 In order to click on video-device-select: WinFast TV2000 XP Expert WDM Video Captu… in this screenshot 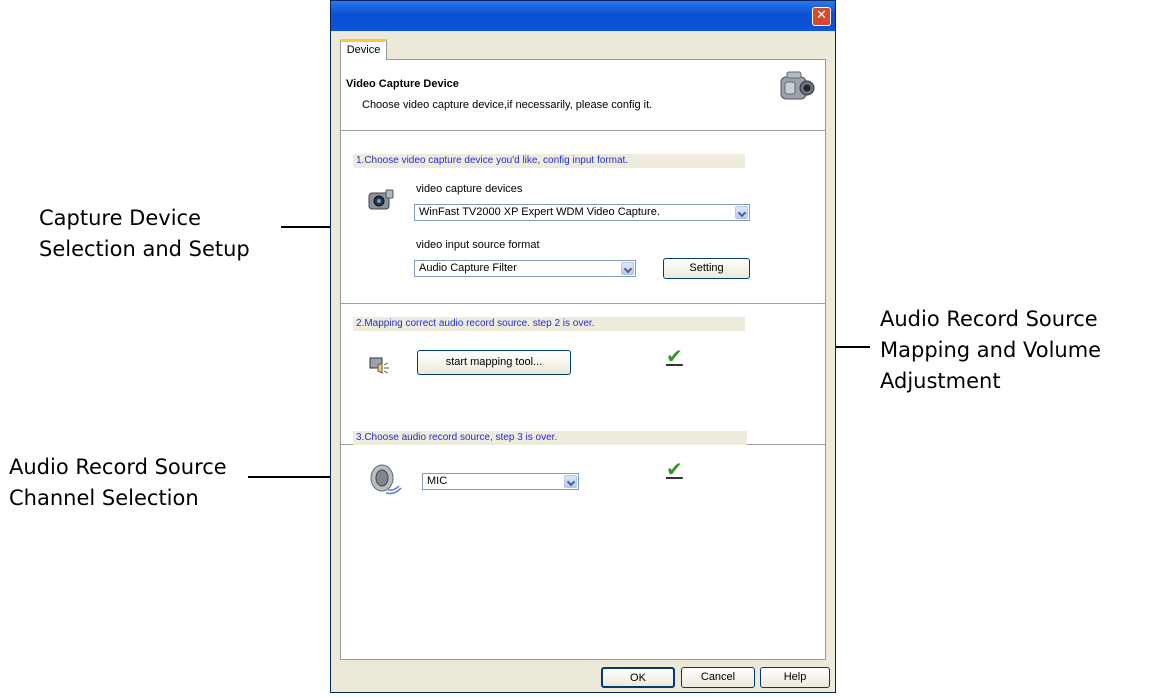, I will do `click(582, 212)`.